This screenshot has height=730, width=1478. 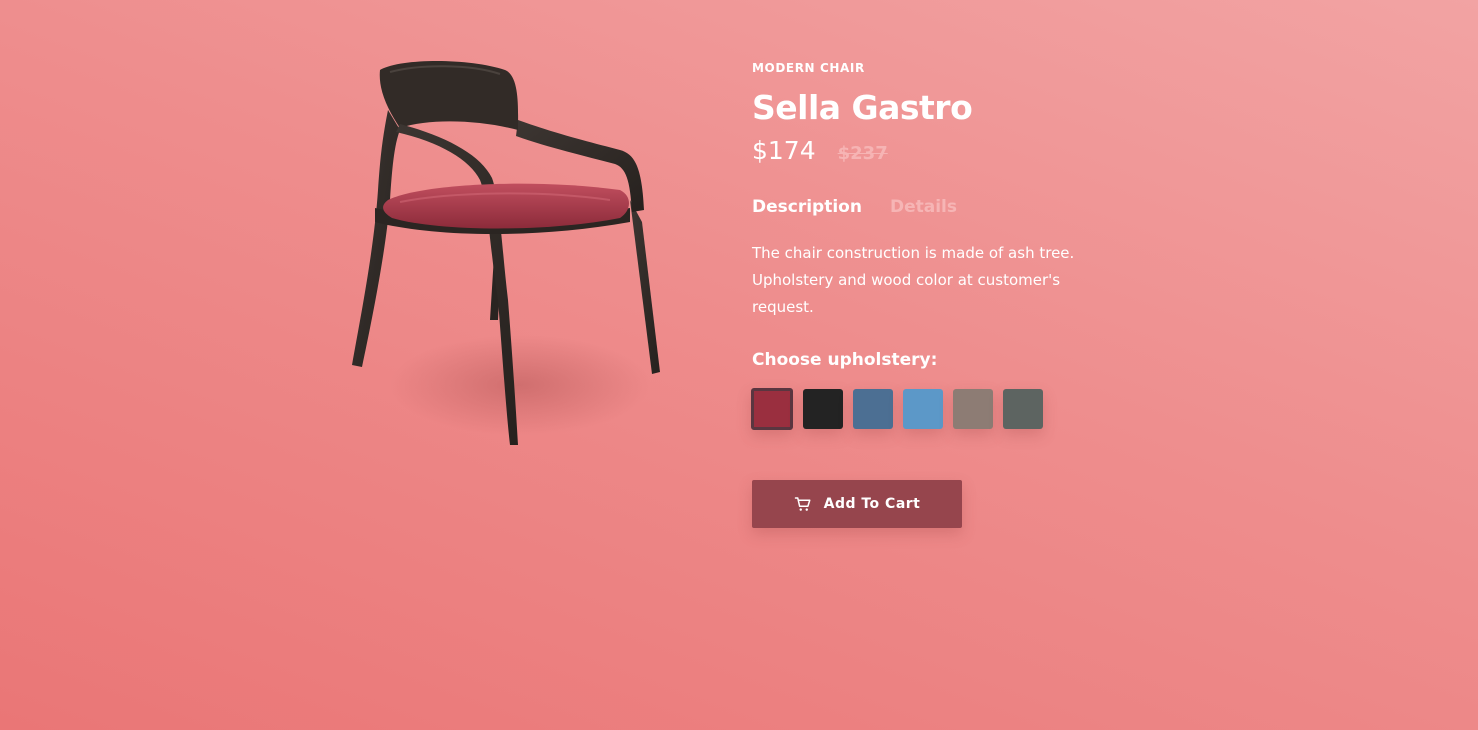 I want to click on add-to-cart-button: Add To Cart, so click(x=857, y=504).